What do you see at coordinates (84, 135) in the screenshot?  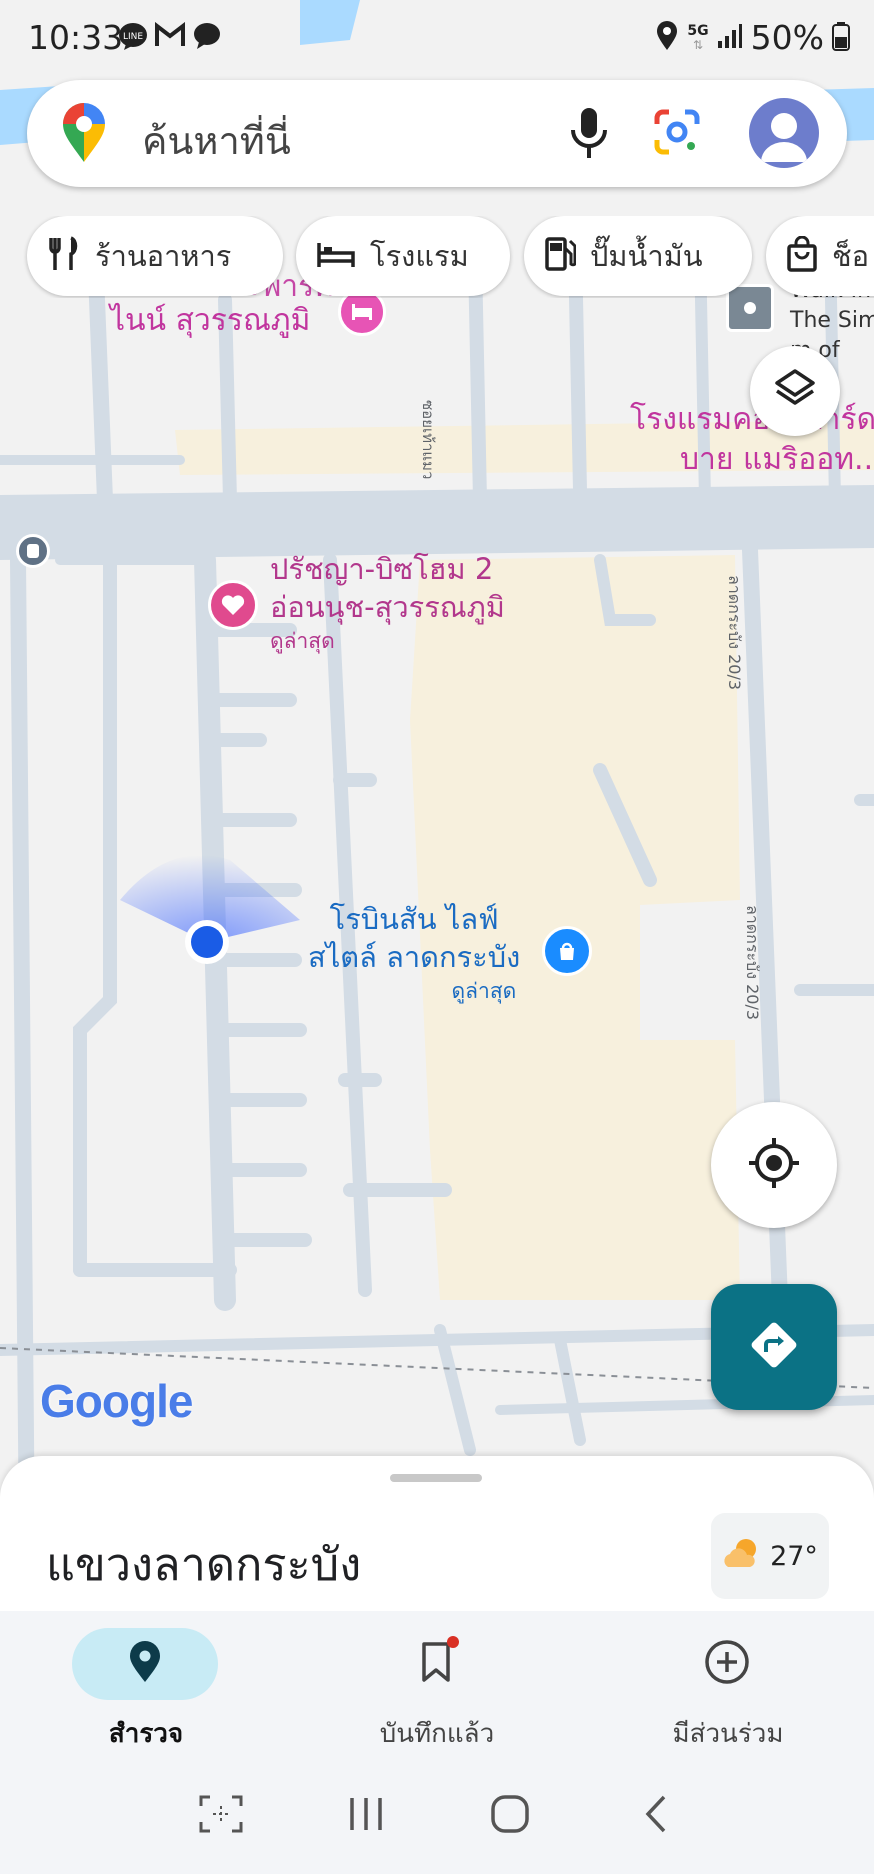 I see `google-maps-pin-icon` at bounding box center [84, 135].